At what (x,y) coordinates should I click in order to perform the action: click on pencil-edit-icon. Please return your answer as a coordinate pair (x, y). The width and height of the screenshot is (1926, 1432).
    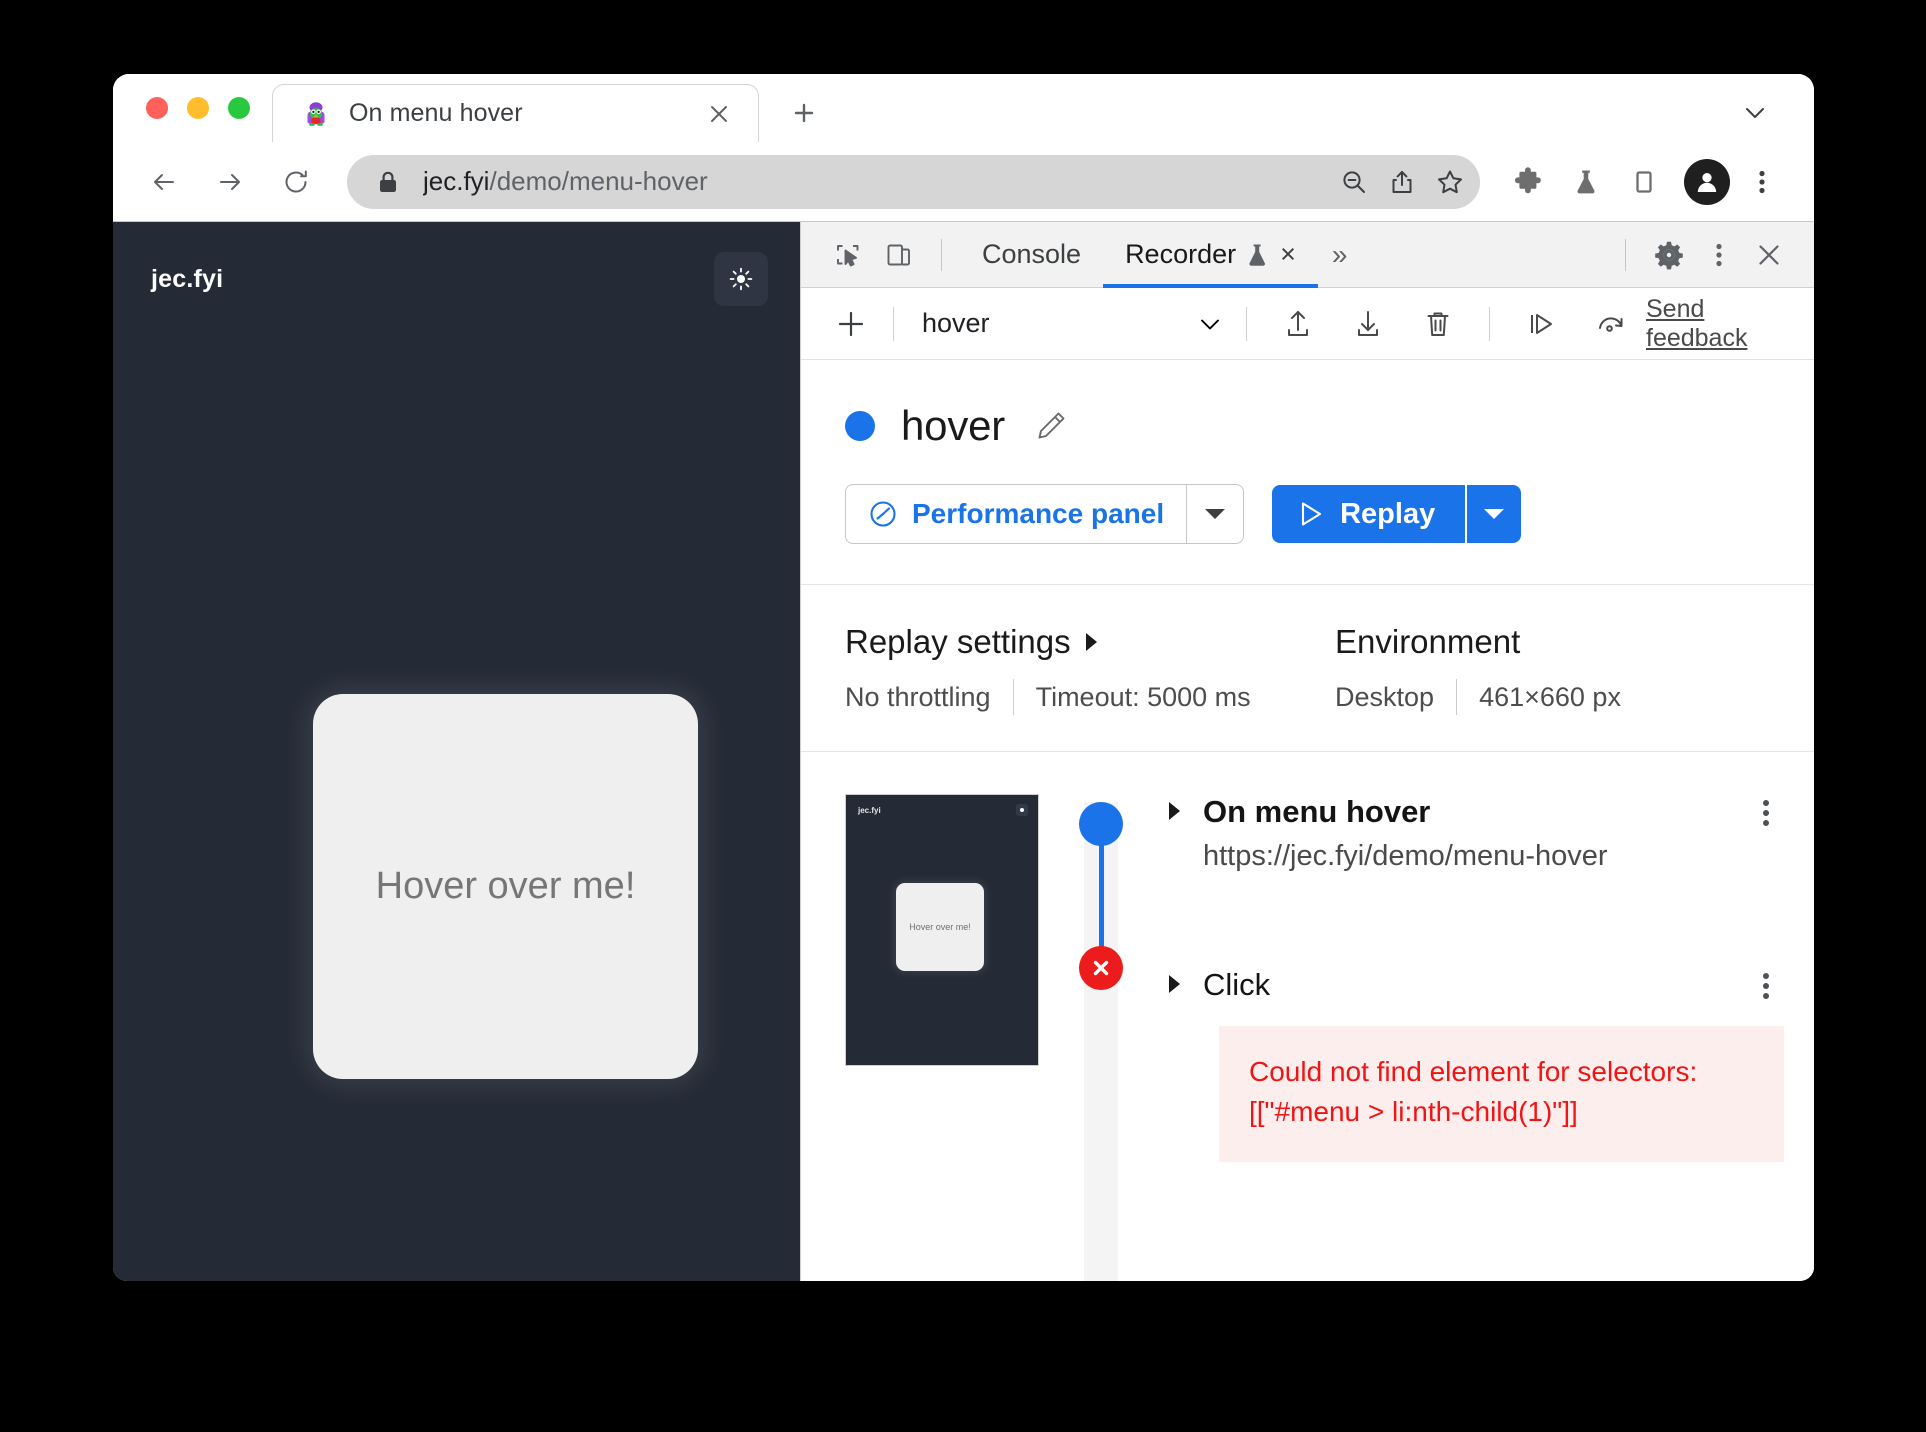
    Looking at the image, I should click on (1051, 426).